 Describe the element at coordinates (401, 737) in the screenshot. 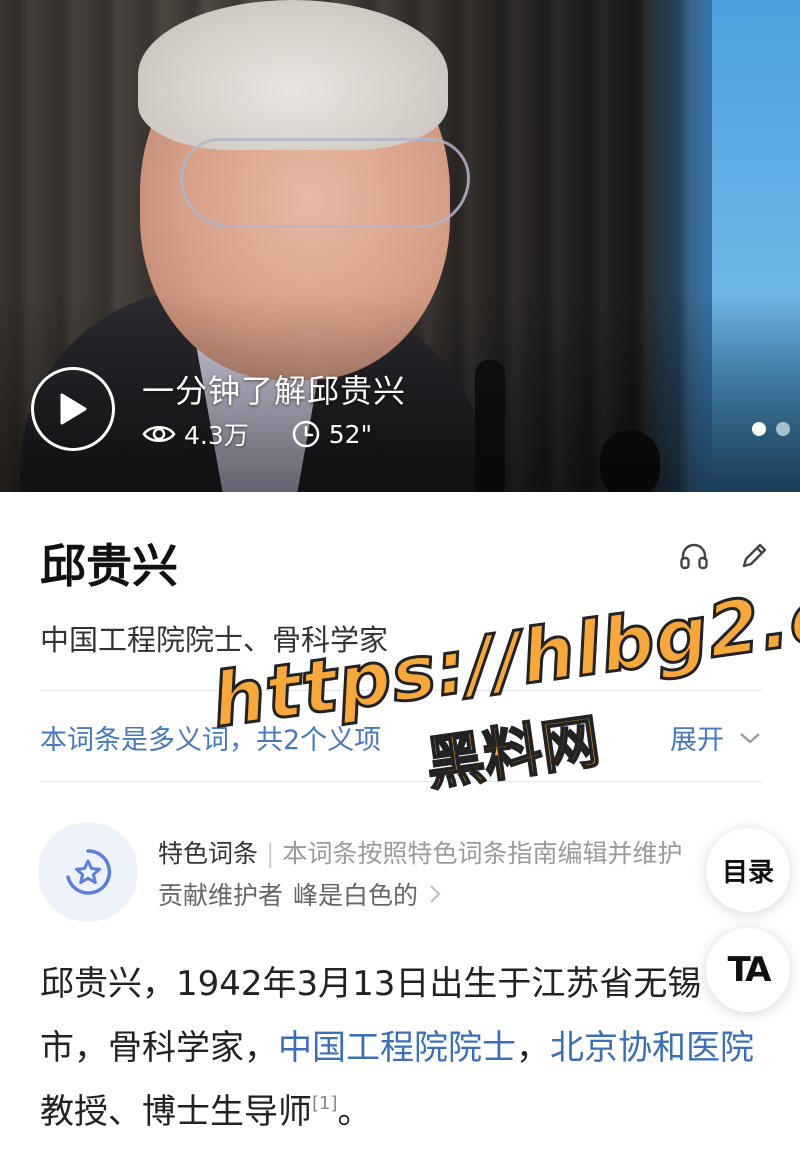

I see `polysemy-bar: 本词条是多义词，共2个义项 展开` at that location.